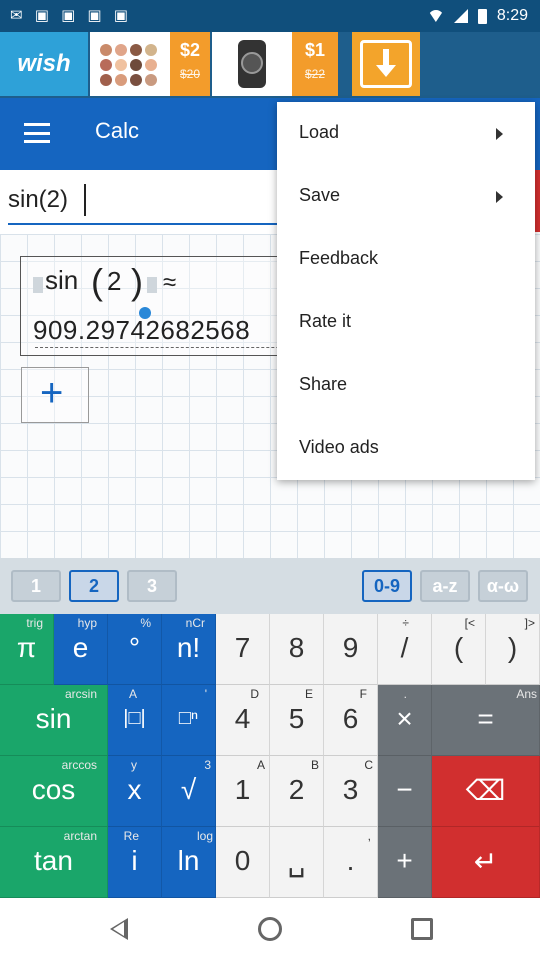 The image size is (540, 960). I want to click on status-bar: ✉ ▣ ▣ ▣ ▣ 8:29, so click(270, 16).